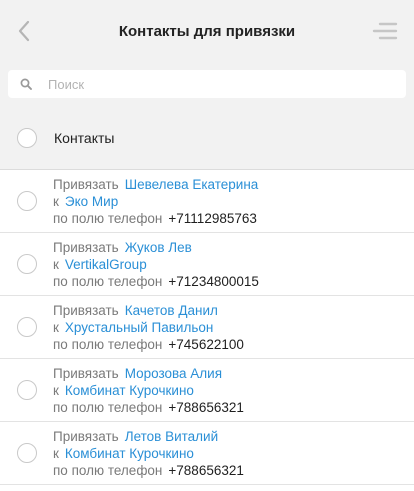 This screenshot has height=491, width=414. I want to click on app-header: Контакты для привязки, so click(207, 31).